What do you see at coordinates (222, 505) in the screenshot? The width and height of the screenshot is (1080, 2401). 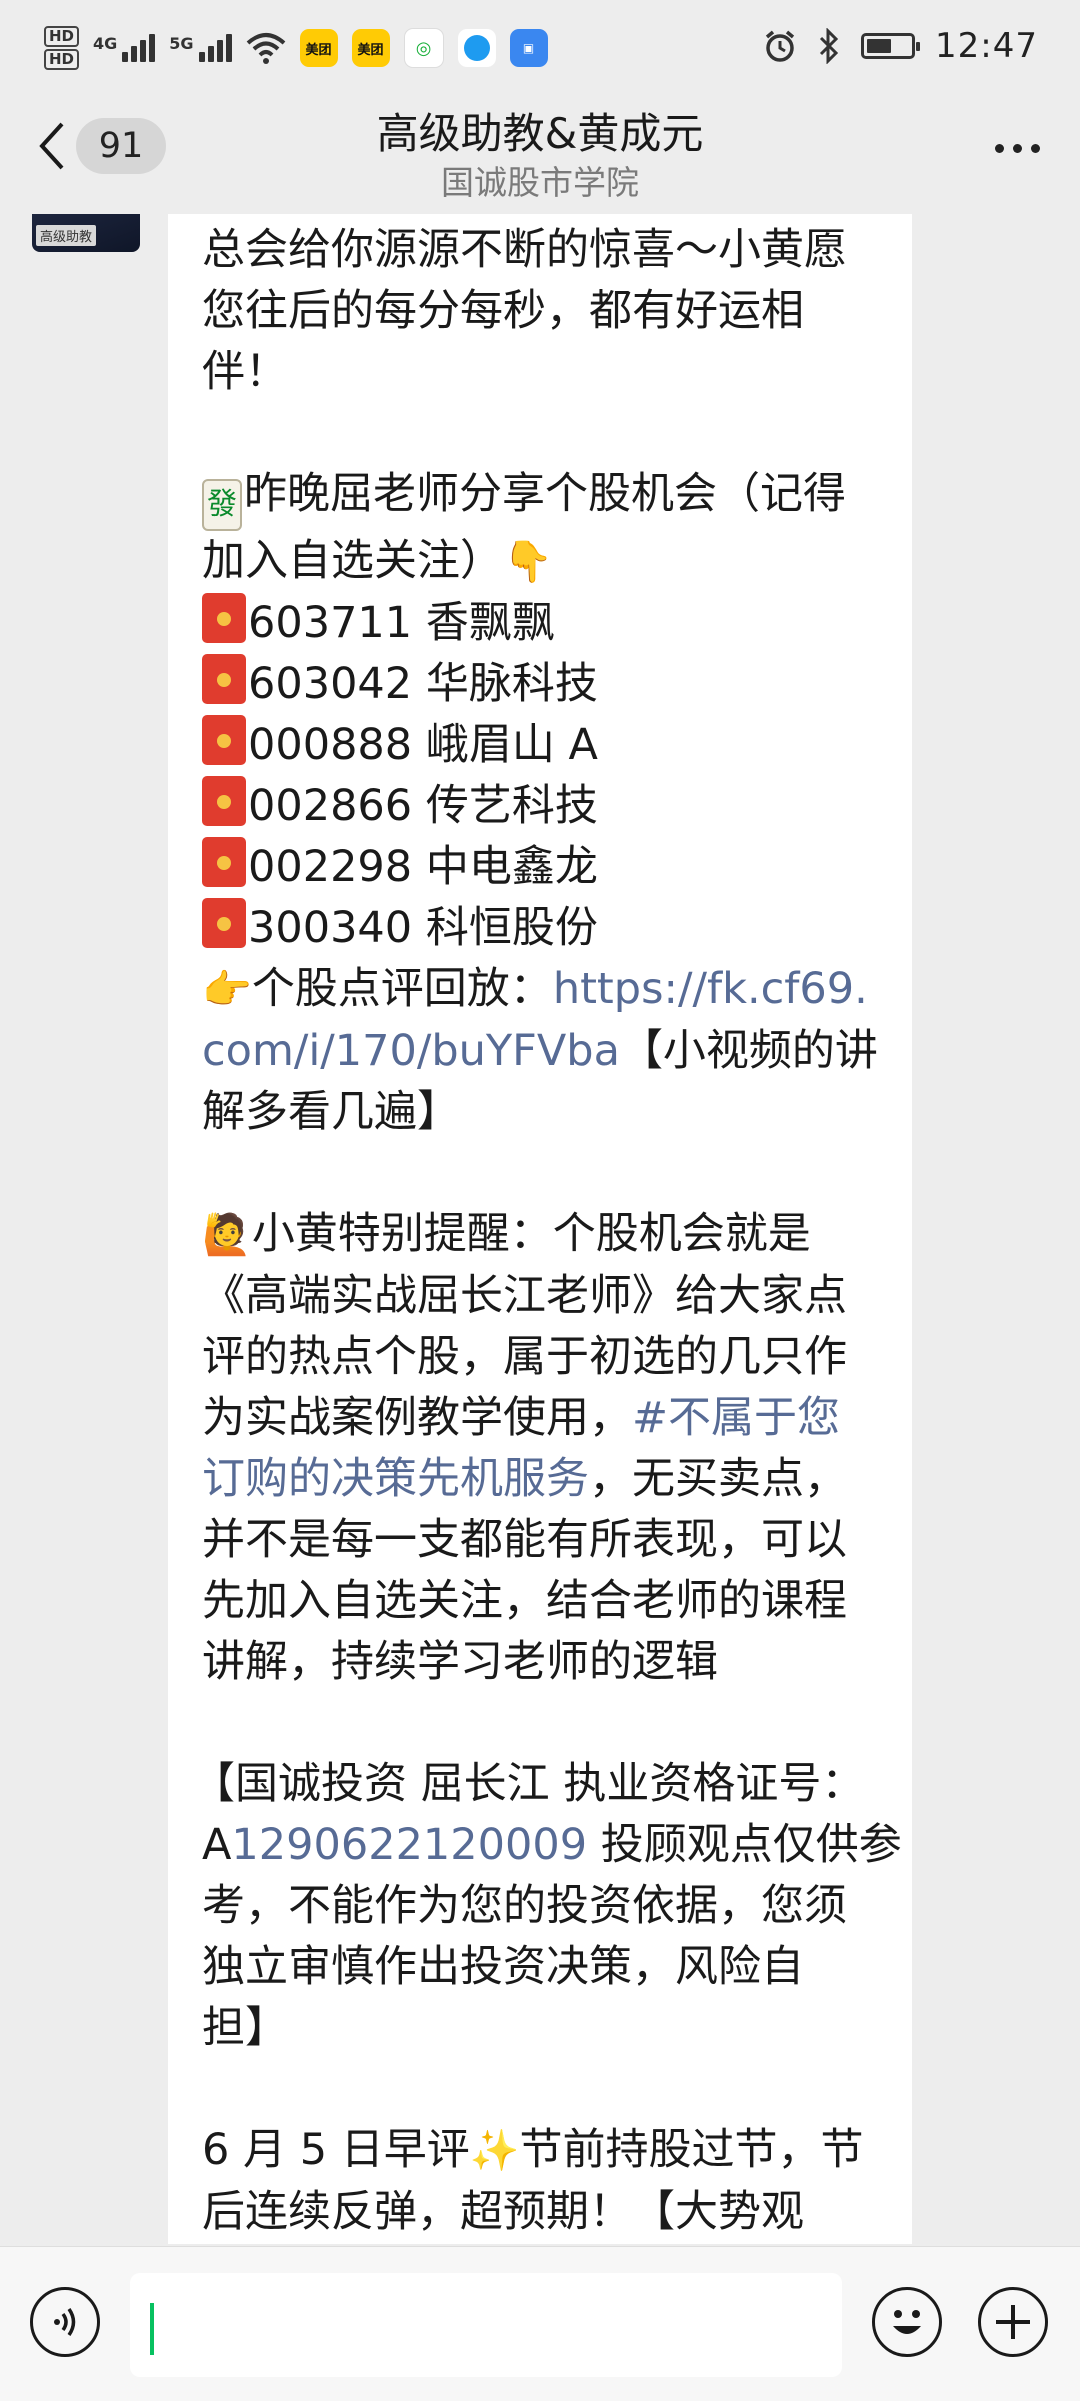 I see `mahjong-icon: 發` at bounding box center [222, 505].